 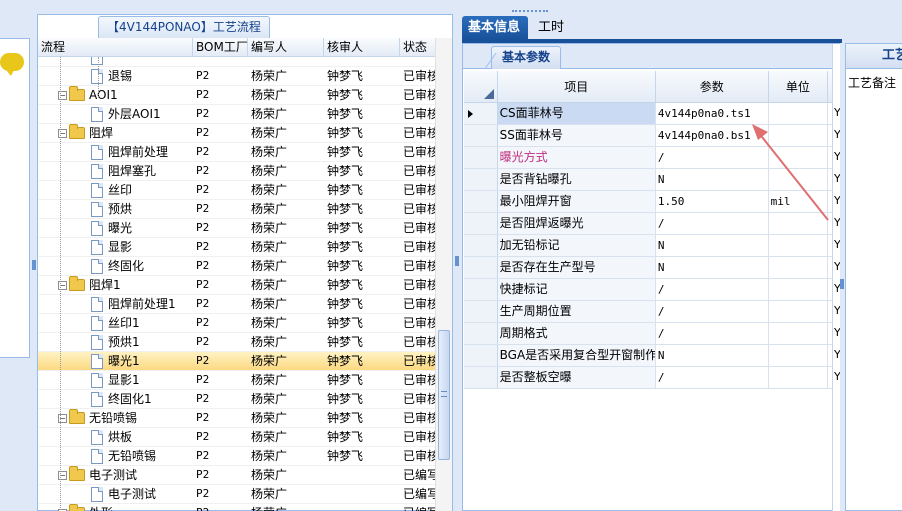 What do you see at coordinates (115, 209) in the screenshot?
I see `tree-node: 预烘` at bounding box center [115, 209].